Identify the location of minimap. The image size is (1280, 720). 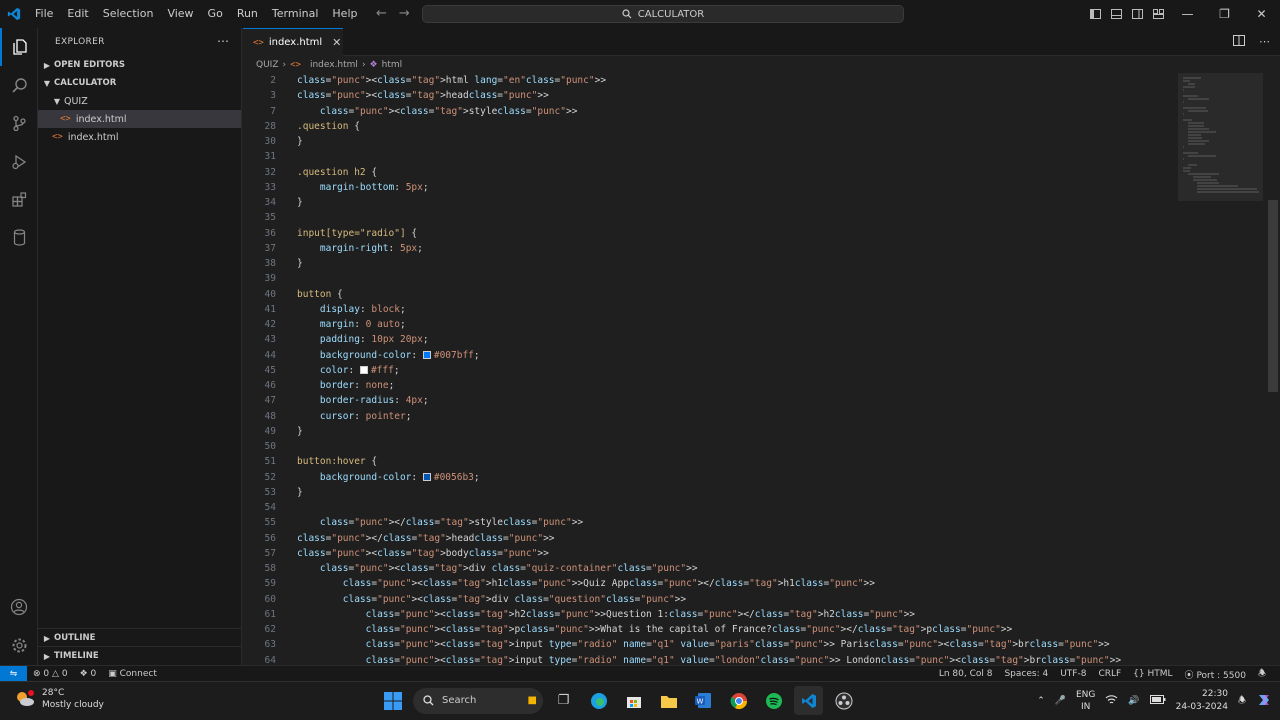
(1220, 369).